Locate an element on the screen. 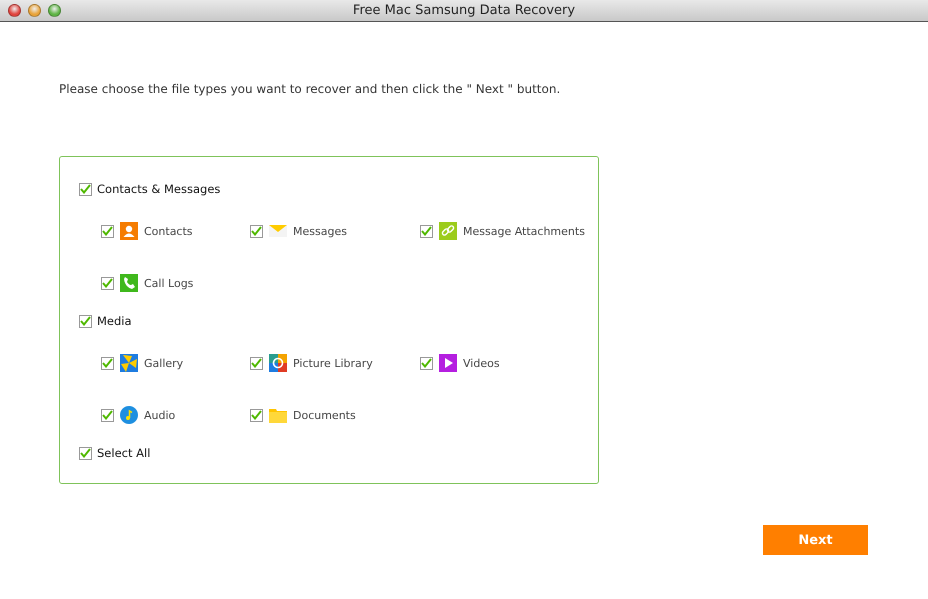 The image size is (928, 599). file-type-label: Gallery is located at coordinates (164, 363).